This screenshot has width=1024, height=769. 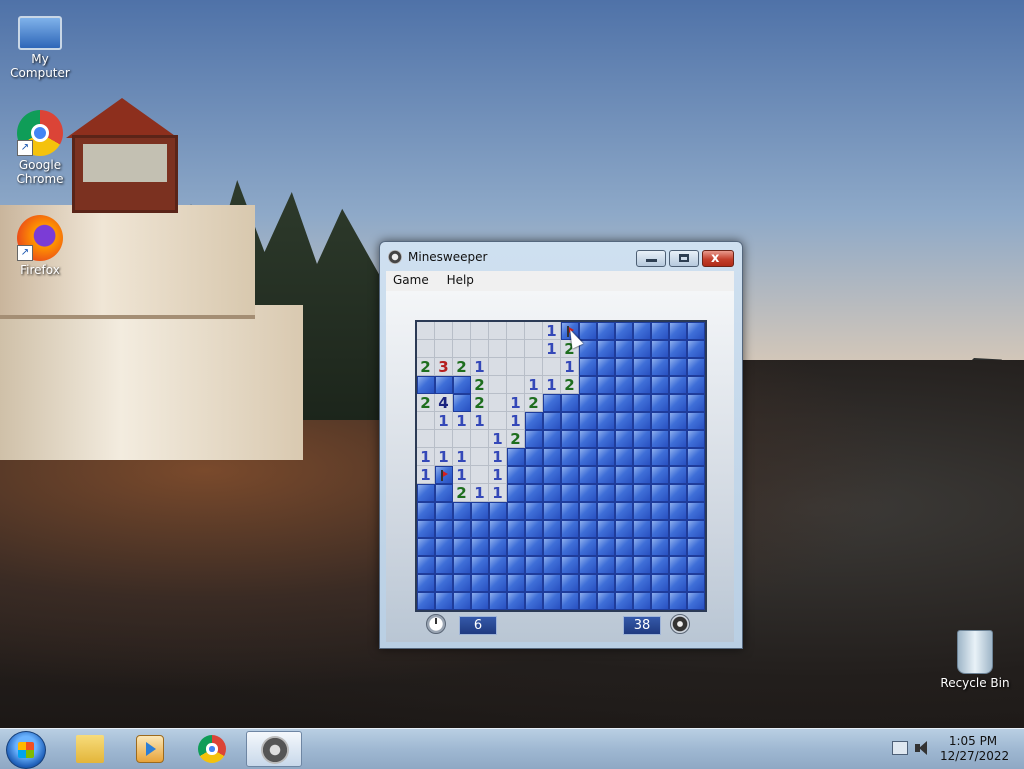 What do you see at coordinates (90, 749) in the screenshot?
I see `taskbar-file-explorer` at bounding box center [90, 749].